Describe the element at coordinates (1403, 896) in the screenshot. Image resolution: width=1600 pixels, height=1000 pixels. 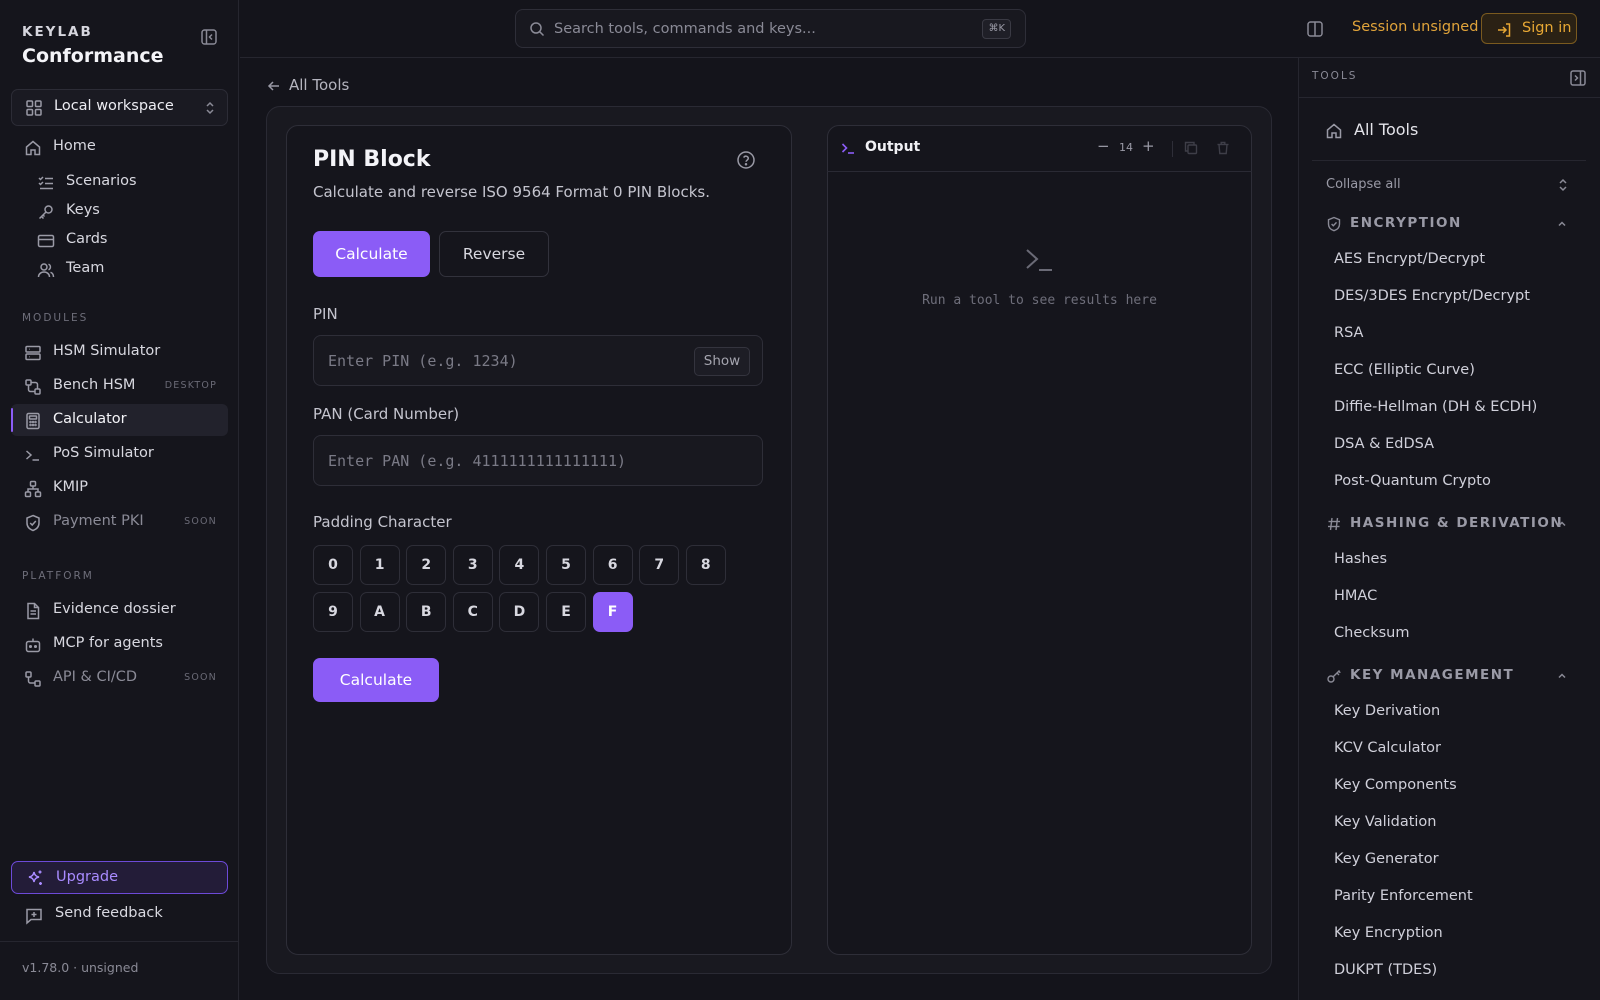
I see `tool-link: Parity Enforcement` at that location.